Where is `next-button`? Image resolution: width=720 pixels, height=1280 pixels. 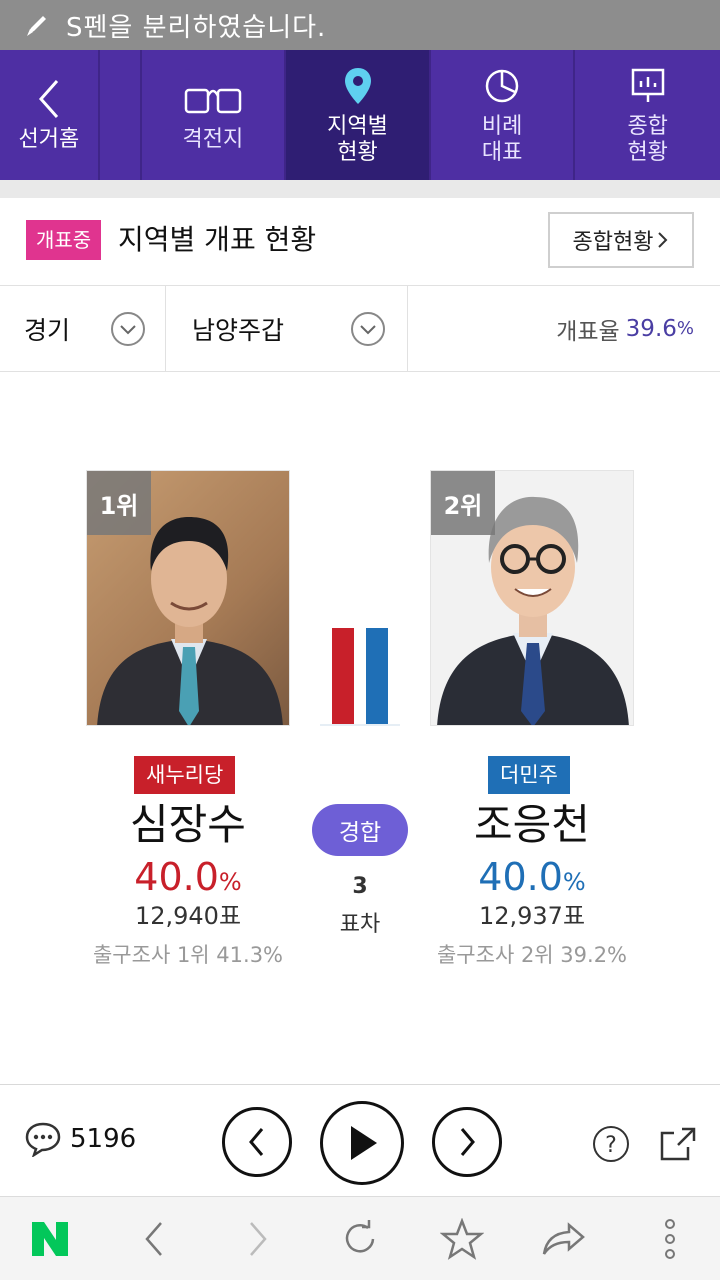
next-button is located at coordinates (467, 1142).